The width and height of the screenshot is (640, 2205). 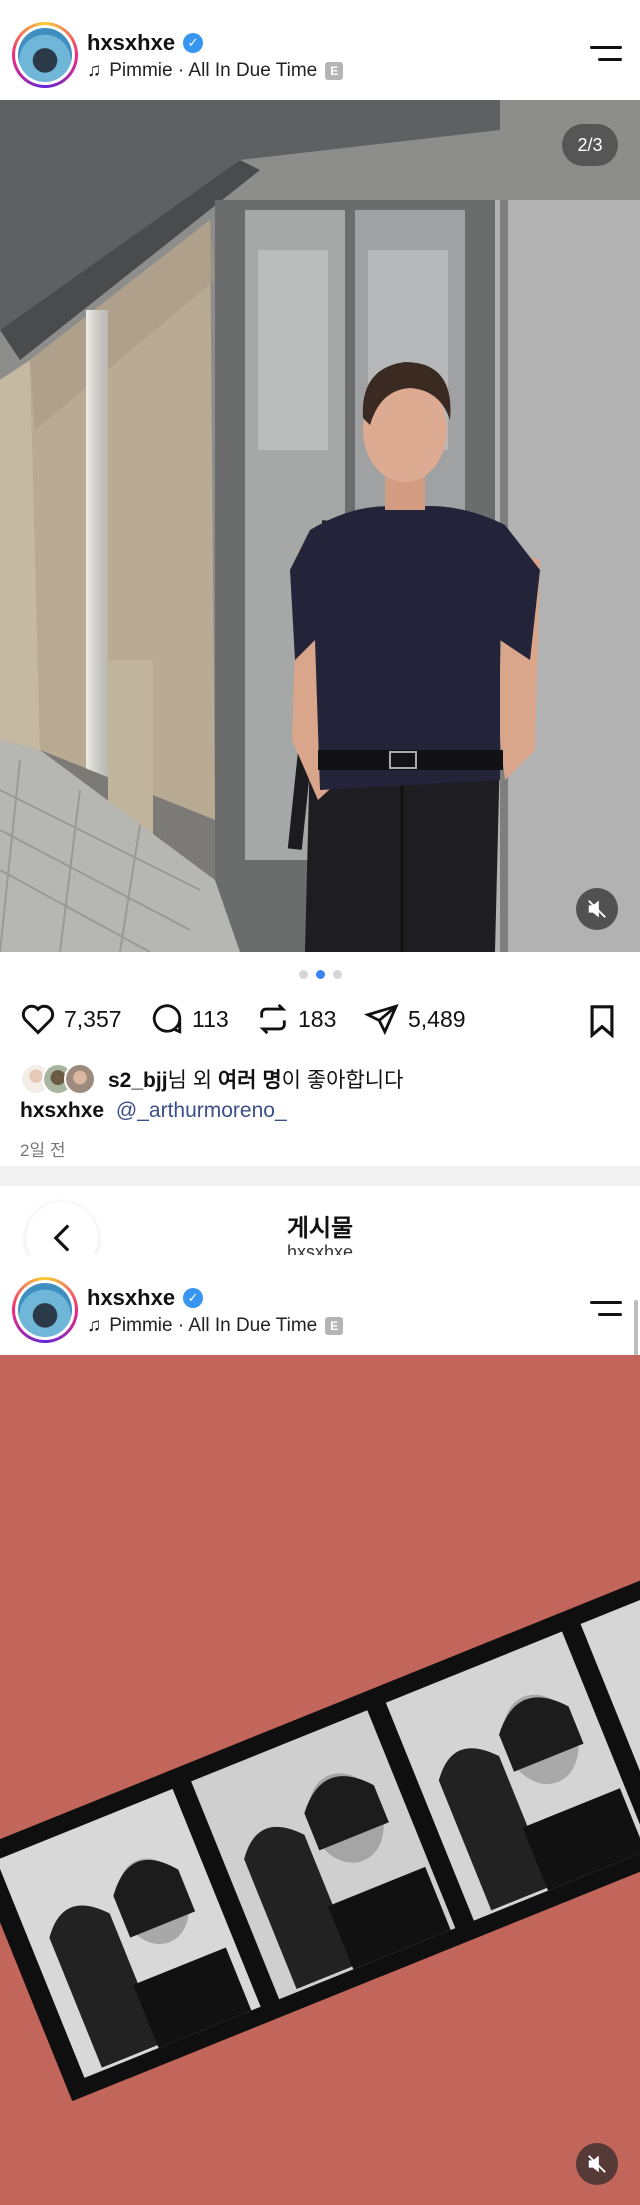 What do you see at coordinates (62, 1110) in the screenshot?
I see `caption-username: hxsxhxe` at bounding box center [62, 1110].